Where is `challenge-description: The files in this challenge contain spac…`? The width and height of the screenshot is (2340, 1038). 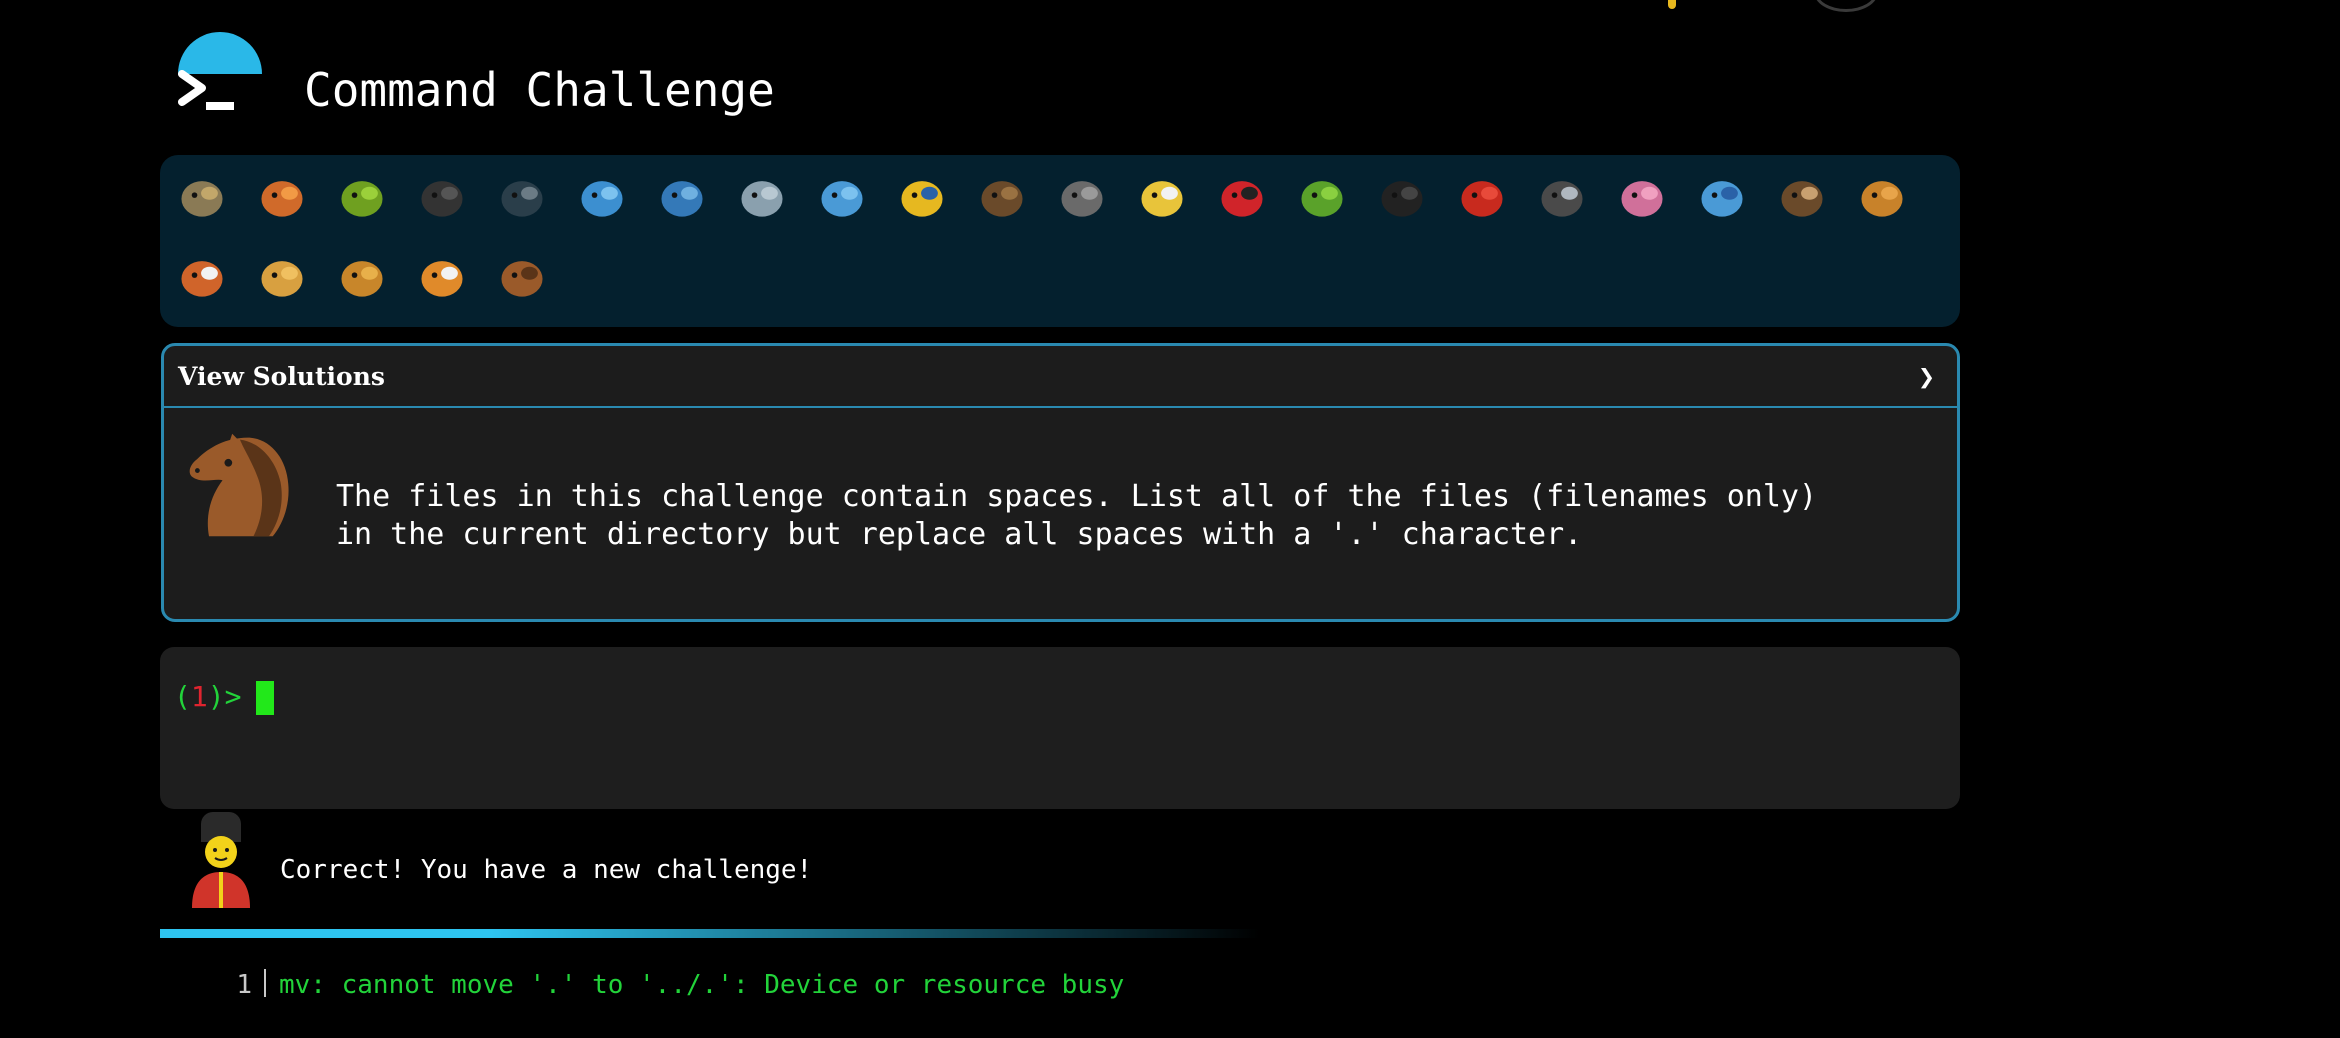
challenge-description: The files in this challenge contain spac… is located at coordinates (1077, 515).